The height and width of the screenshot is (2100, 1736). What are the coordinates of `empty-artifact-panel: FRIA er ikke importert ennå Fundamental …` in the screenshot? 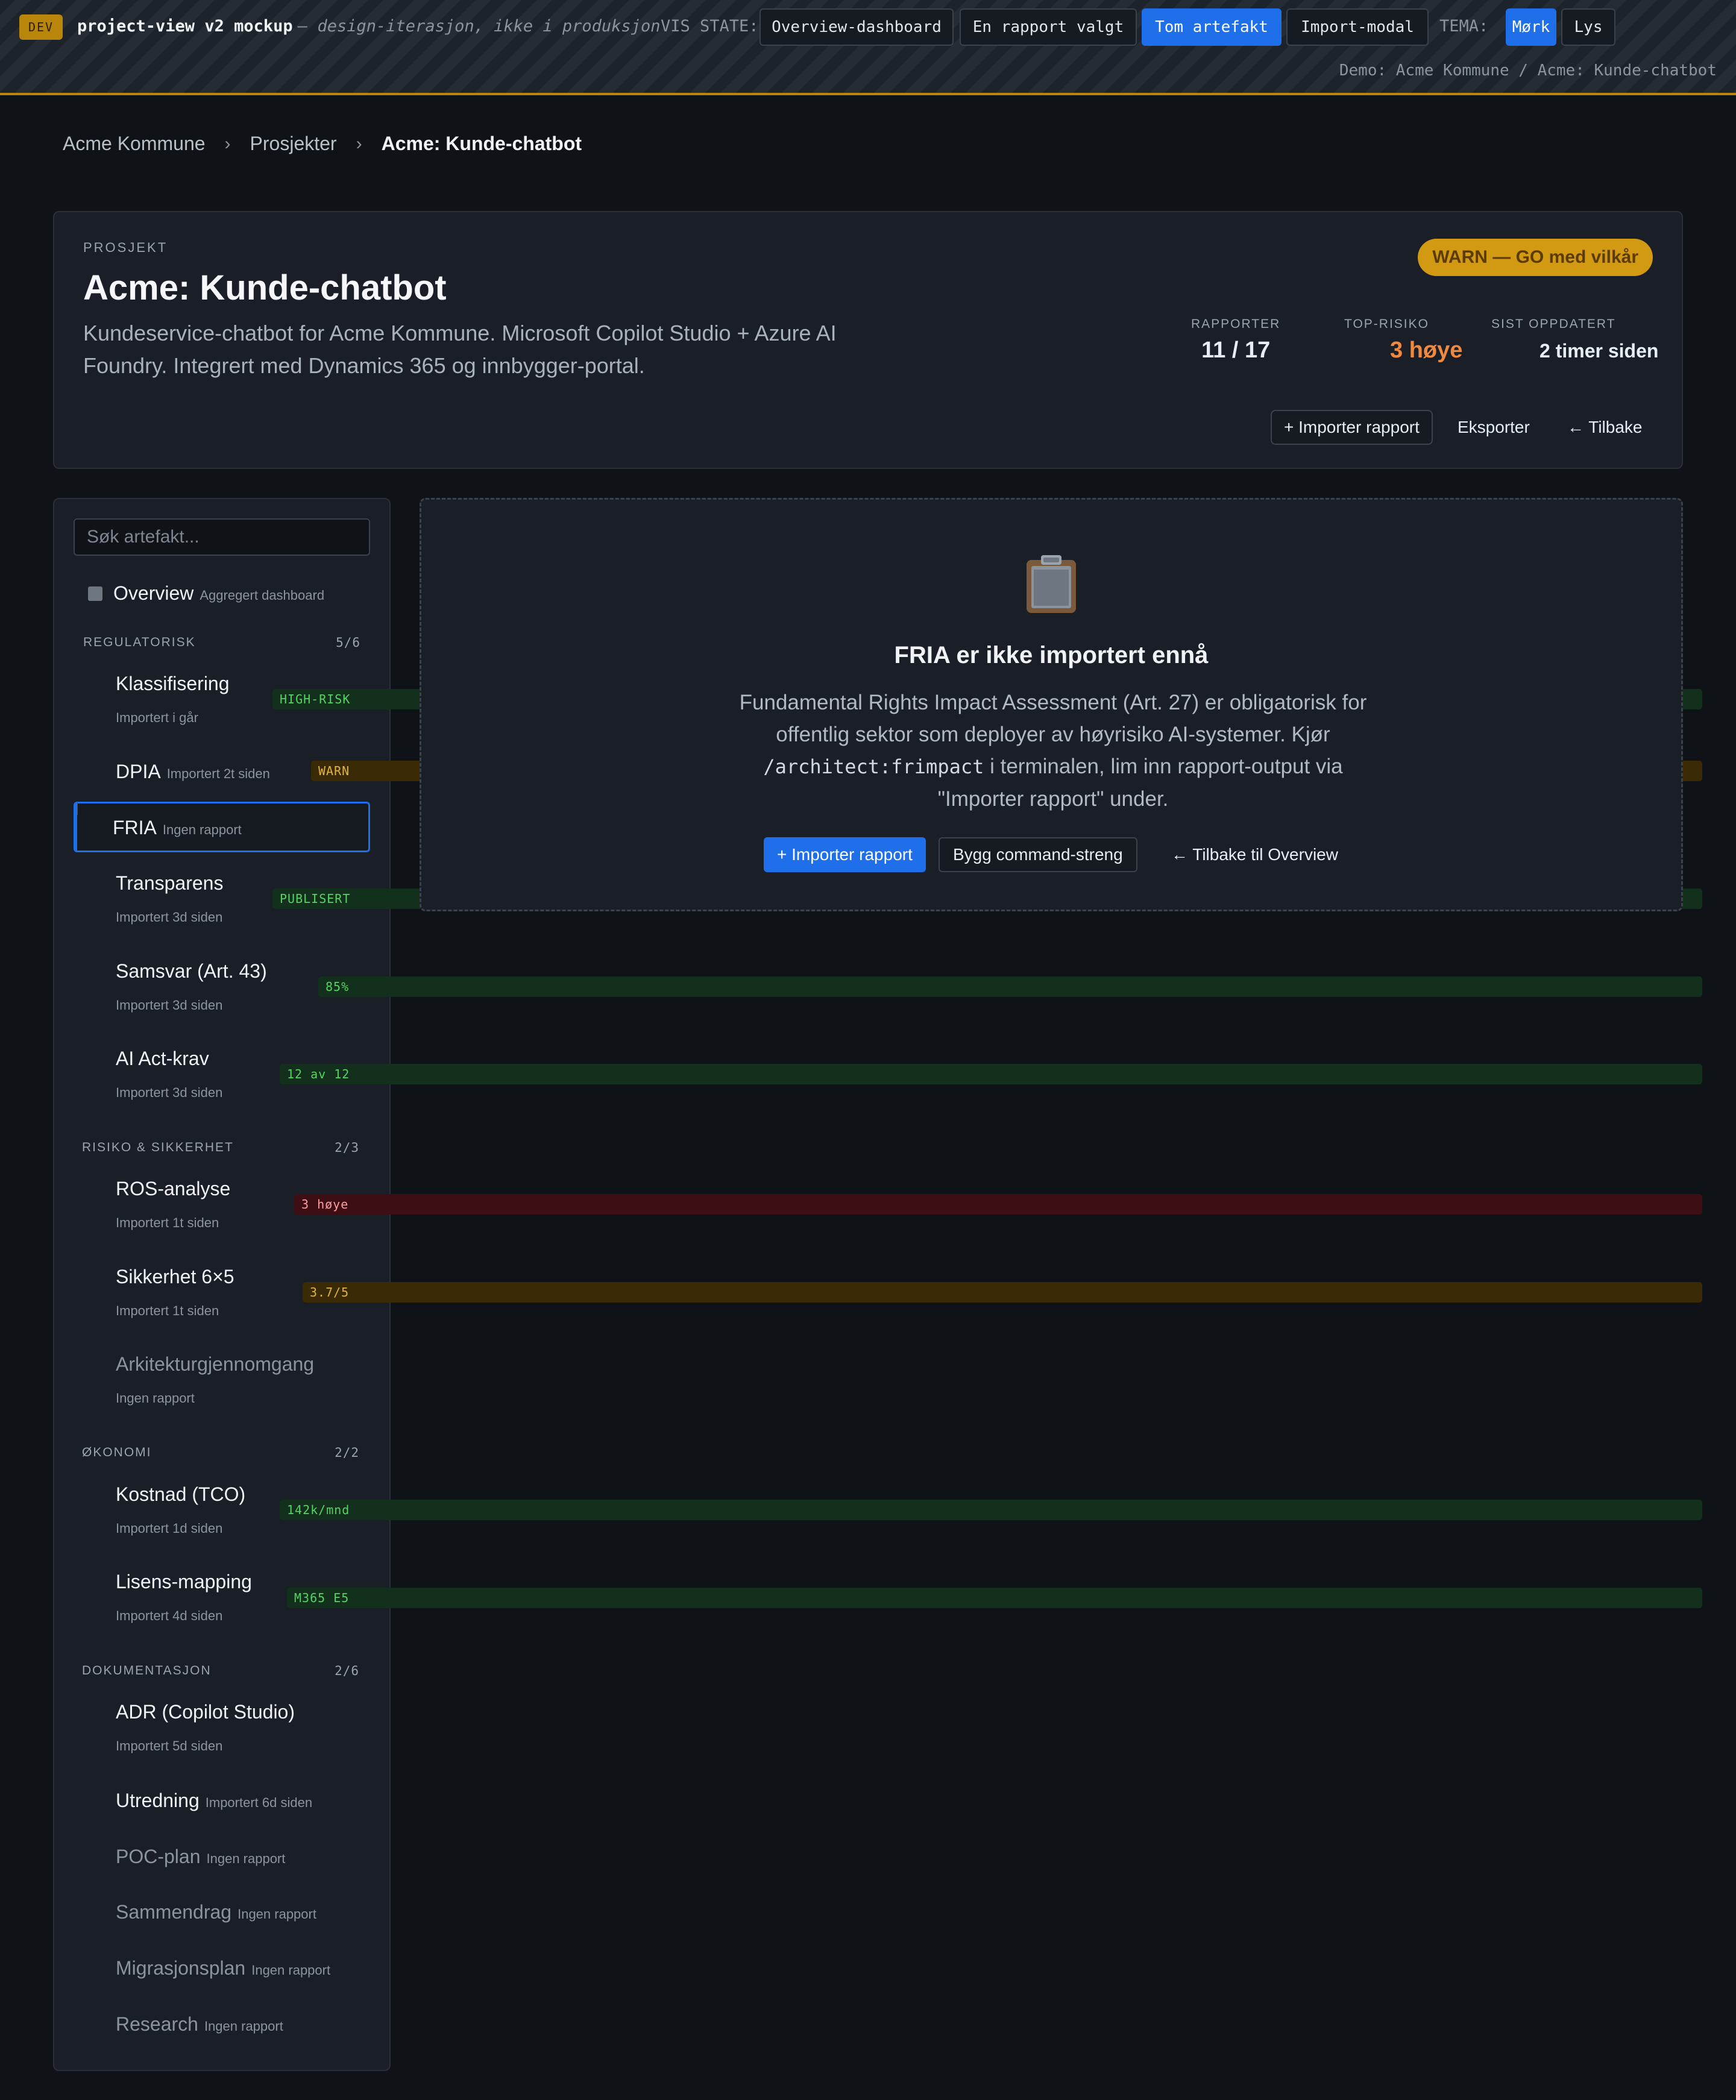 It's located at (1051, 704).